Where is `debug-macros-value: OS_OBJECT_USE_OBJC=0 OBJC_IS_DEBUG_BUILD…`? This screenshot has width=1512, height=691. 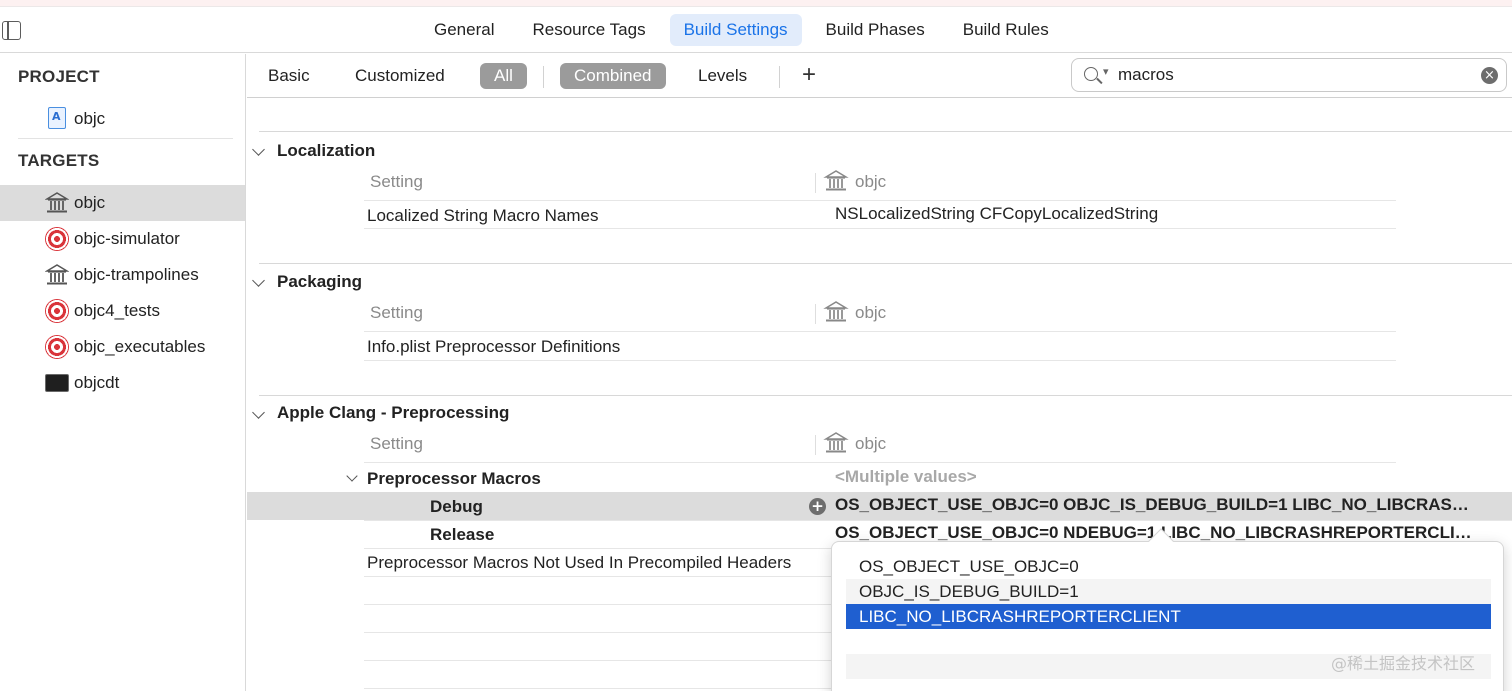 debug-macros-value: OS_OBJECT_USE_OBJC=0 OBJC_IS_DEBUG_BUILD… is located at coordinates (1152, 505).